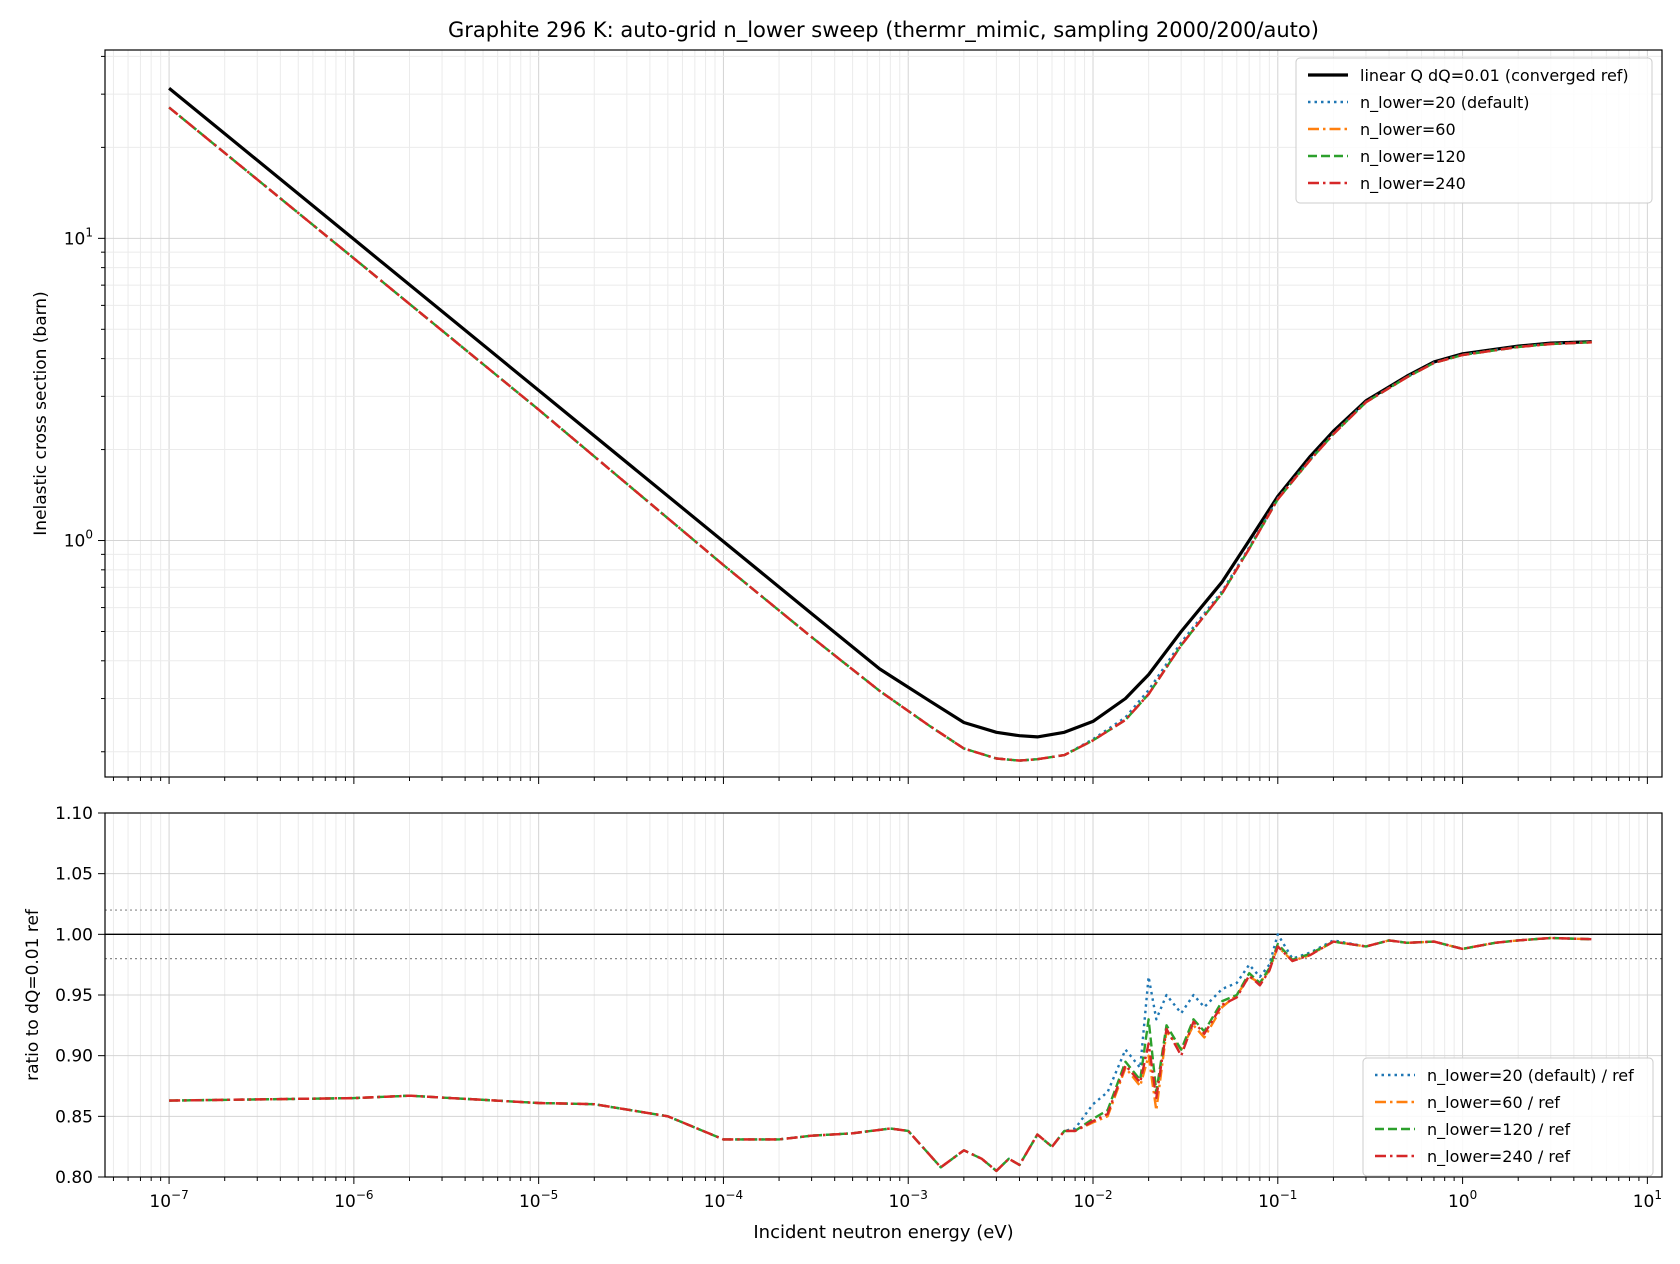 Image resolution: width=1680 pixels, height=1264 pixels. I want to click on x-tick-label: 10−1, so click(1277, 1200).